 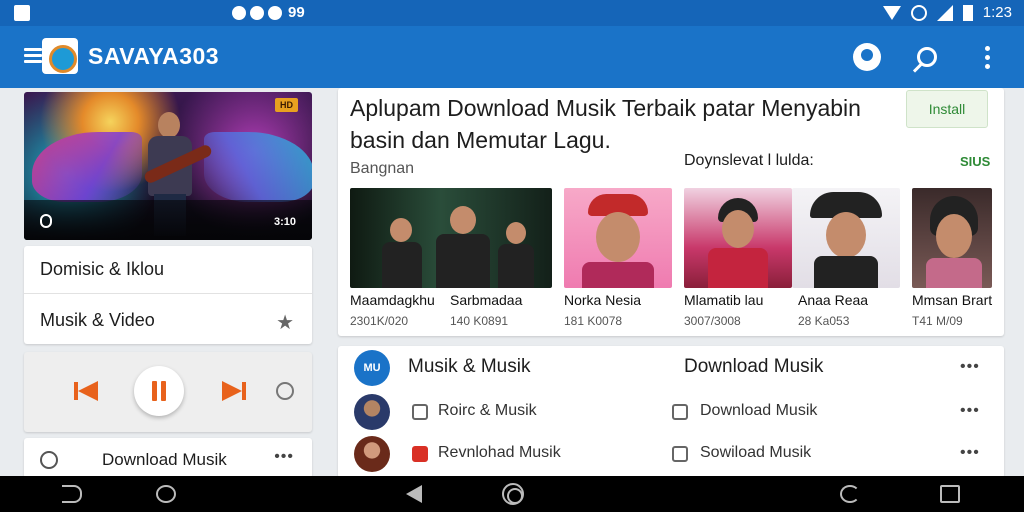 I want to click on install-button: Install, so click(x=947, y=109).